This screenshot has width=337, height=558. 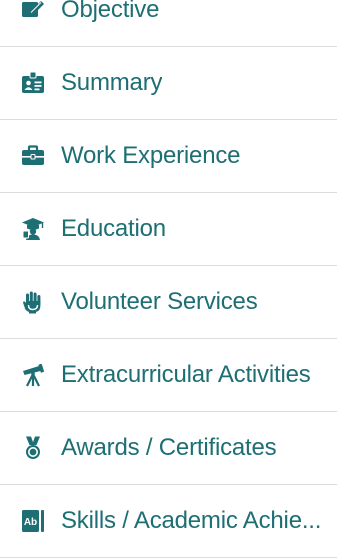 I want to click on menu-item-education: Education, so click(x=168, y=229).